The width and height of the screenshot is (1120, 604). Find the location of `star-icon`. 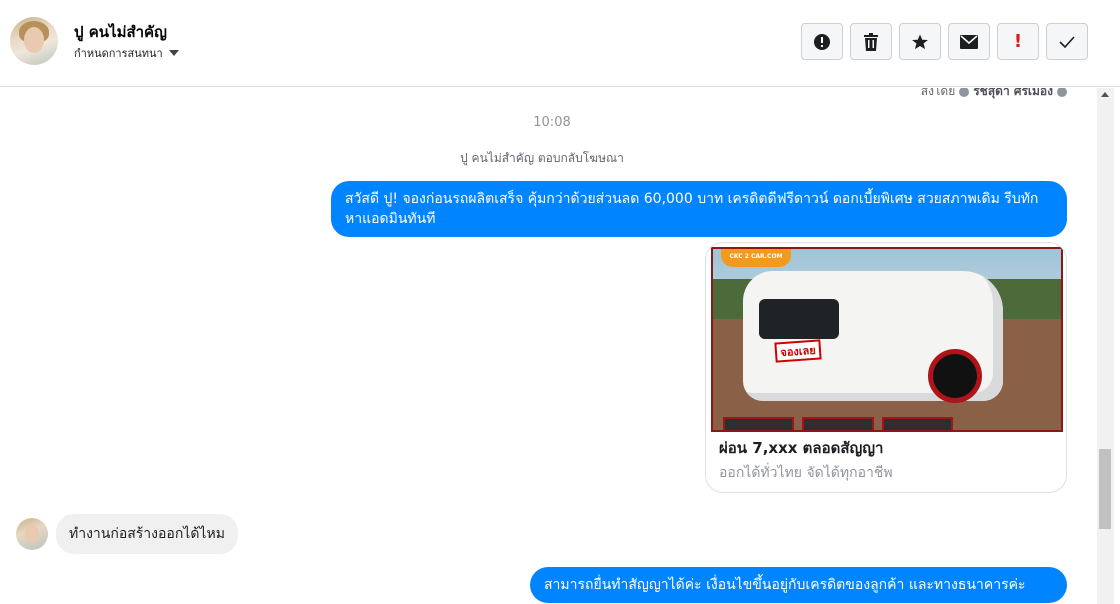

star-icon is located at coordinates (920, 41).